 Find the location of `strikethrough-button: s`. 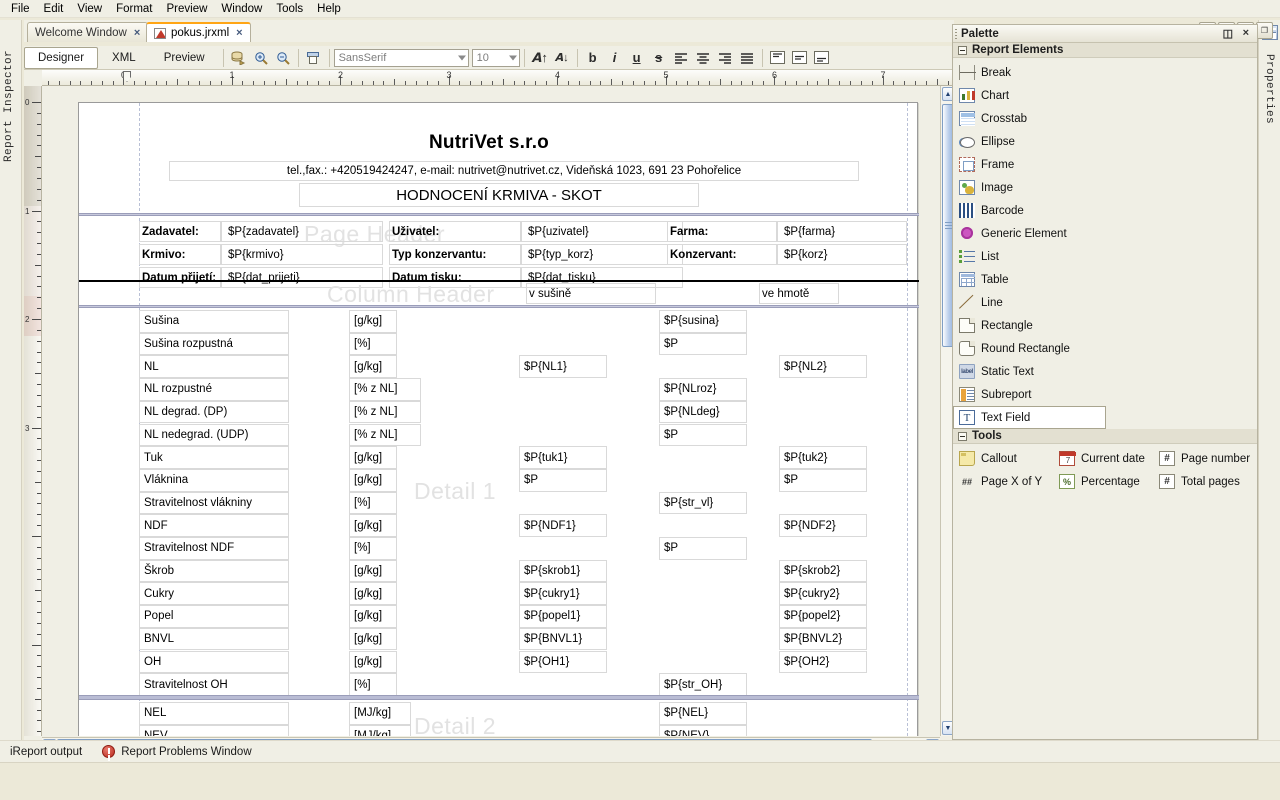

strikethrough-button: s is located at coordinates (659, 58).